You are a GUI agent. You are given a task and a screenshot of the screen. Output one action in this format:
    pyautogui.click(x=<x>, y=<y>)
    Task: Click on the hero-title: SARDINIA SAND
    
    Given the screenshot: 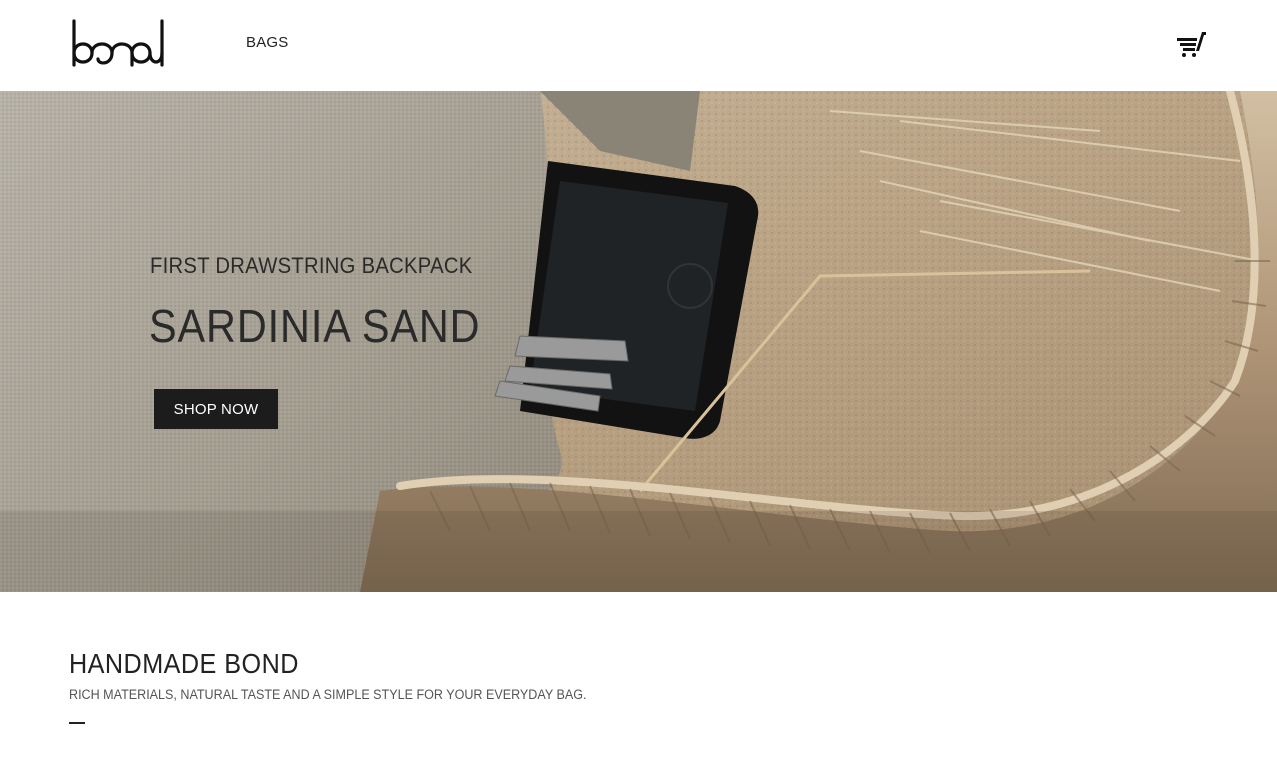 What is the action you would take?
    pyautogui.click(x=315, y=326)
    